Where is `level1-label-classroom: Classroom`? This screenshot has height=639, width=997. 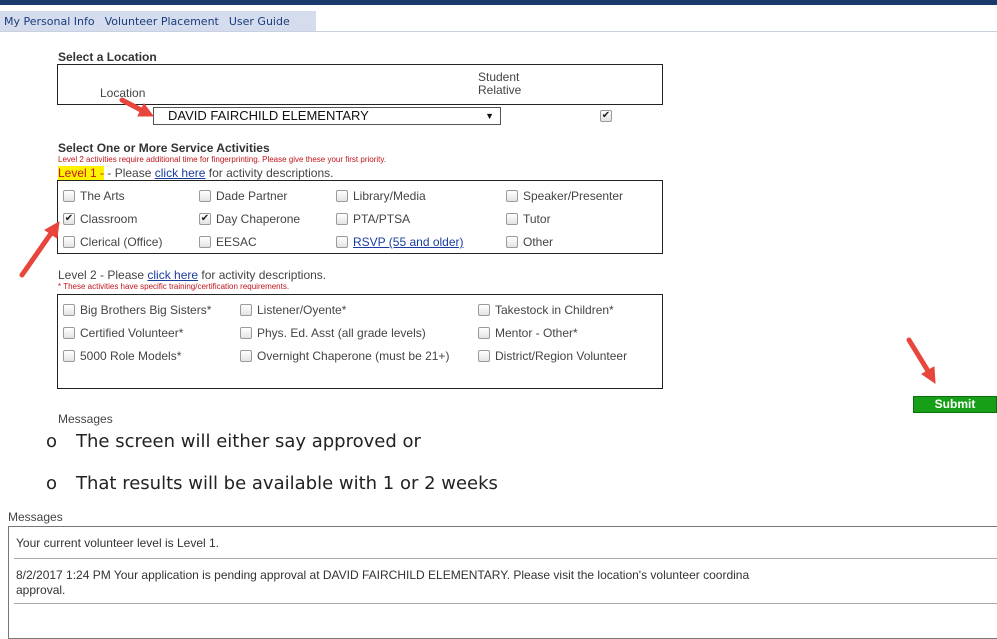 level1-label-classroom: Classroom is located at coordinates (109, 219).